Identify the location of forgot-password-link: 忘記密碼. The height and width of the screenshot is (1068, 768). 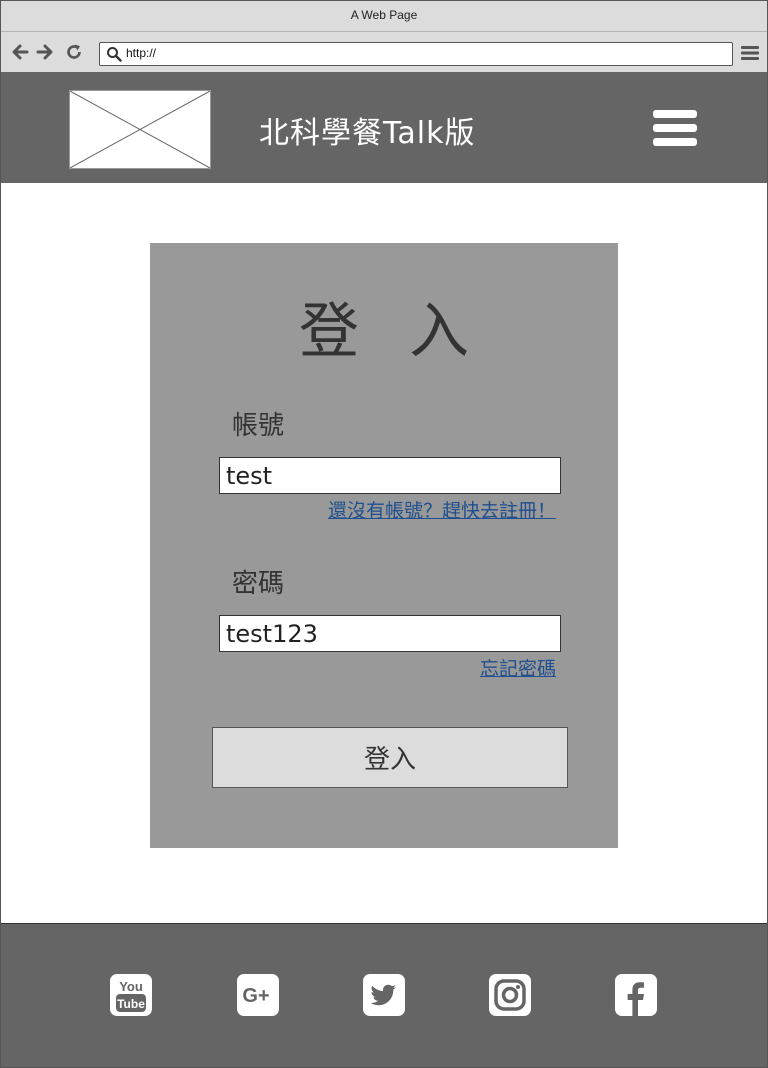
(518, 667).